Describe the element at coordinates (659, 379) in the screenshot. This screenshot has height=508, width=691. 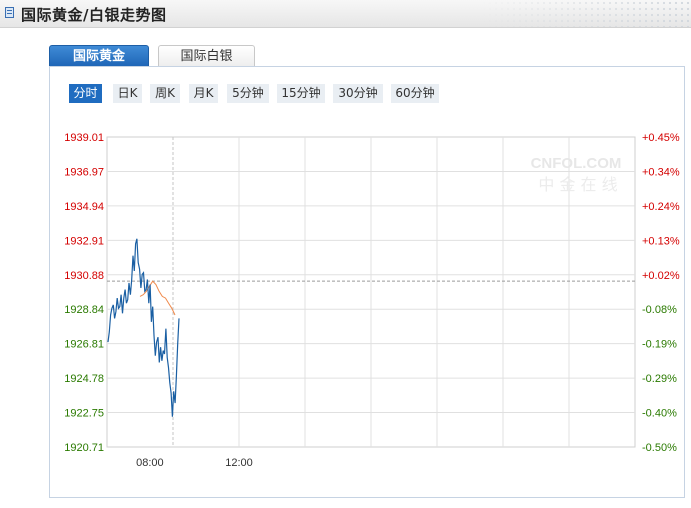
I see `pct-tick-label: -0.29%` at that location.